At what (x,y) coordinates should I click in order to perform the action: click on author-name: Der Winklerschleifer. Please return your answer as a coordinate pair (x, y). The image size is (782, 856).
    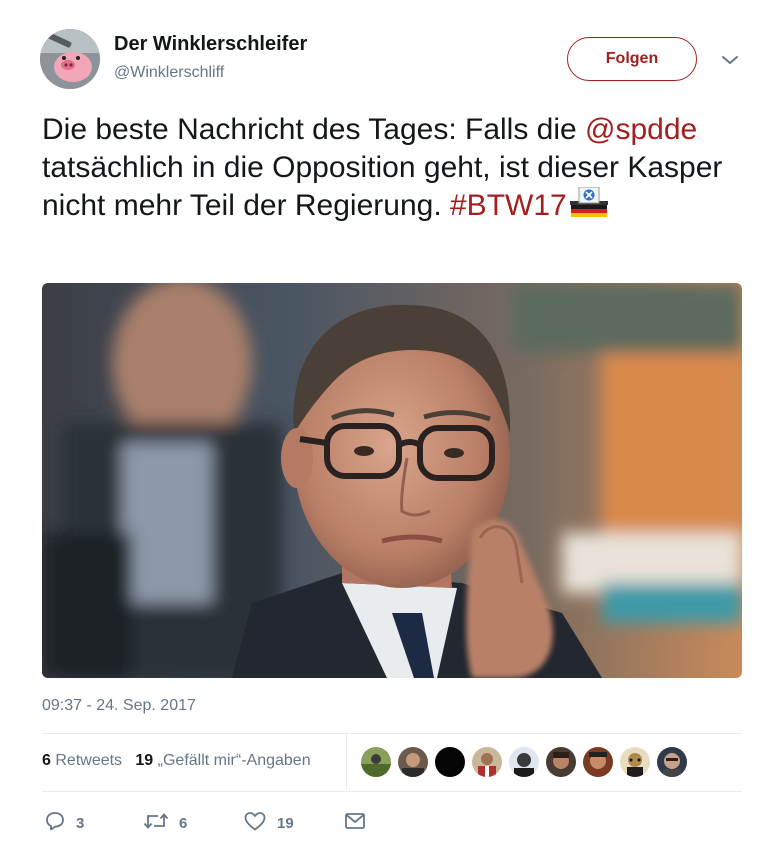
    Looking at the image, I should click on (210, 44).